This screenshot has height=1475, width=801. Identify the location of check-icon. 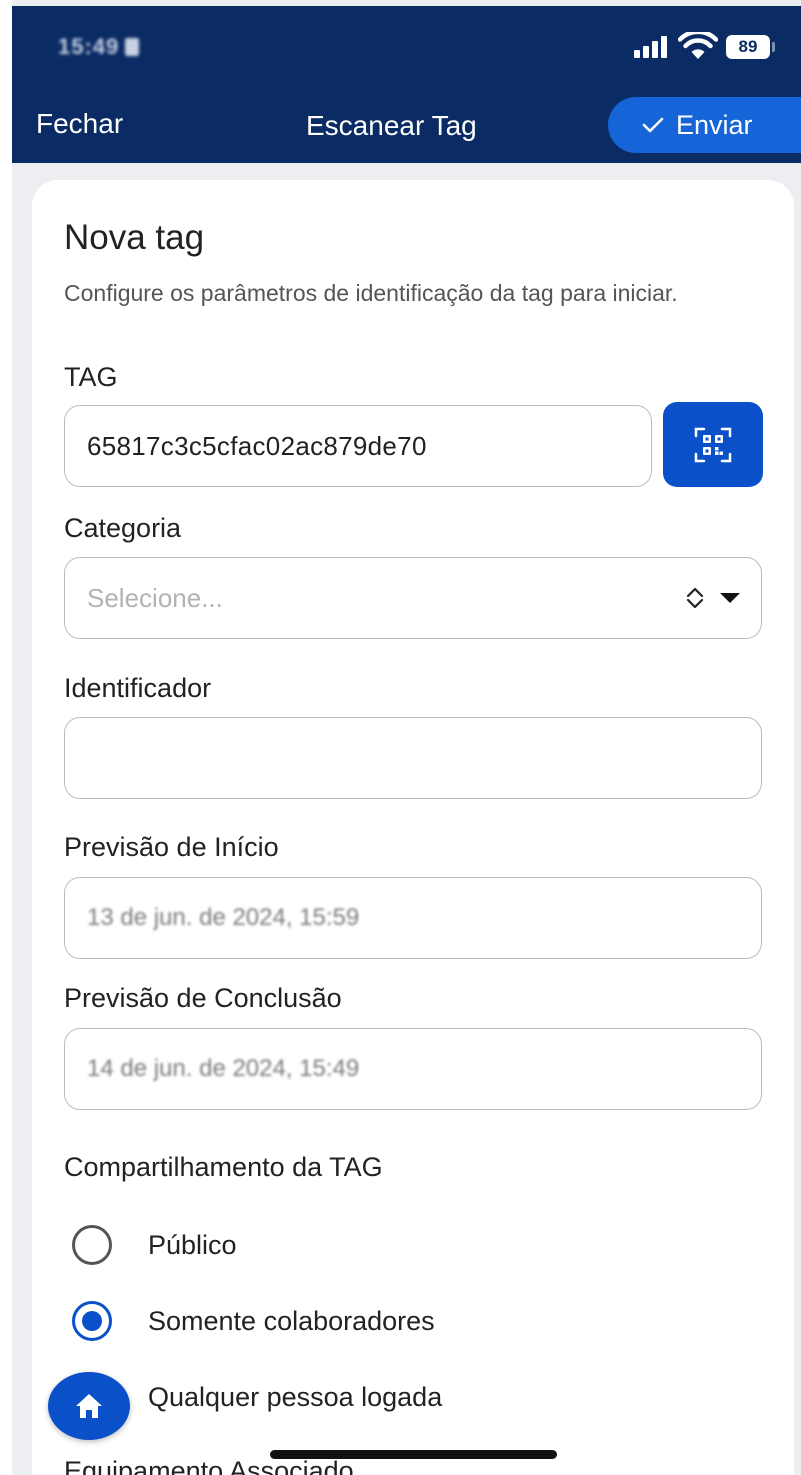
(653, 125).